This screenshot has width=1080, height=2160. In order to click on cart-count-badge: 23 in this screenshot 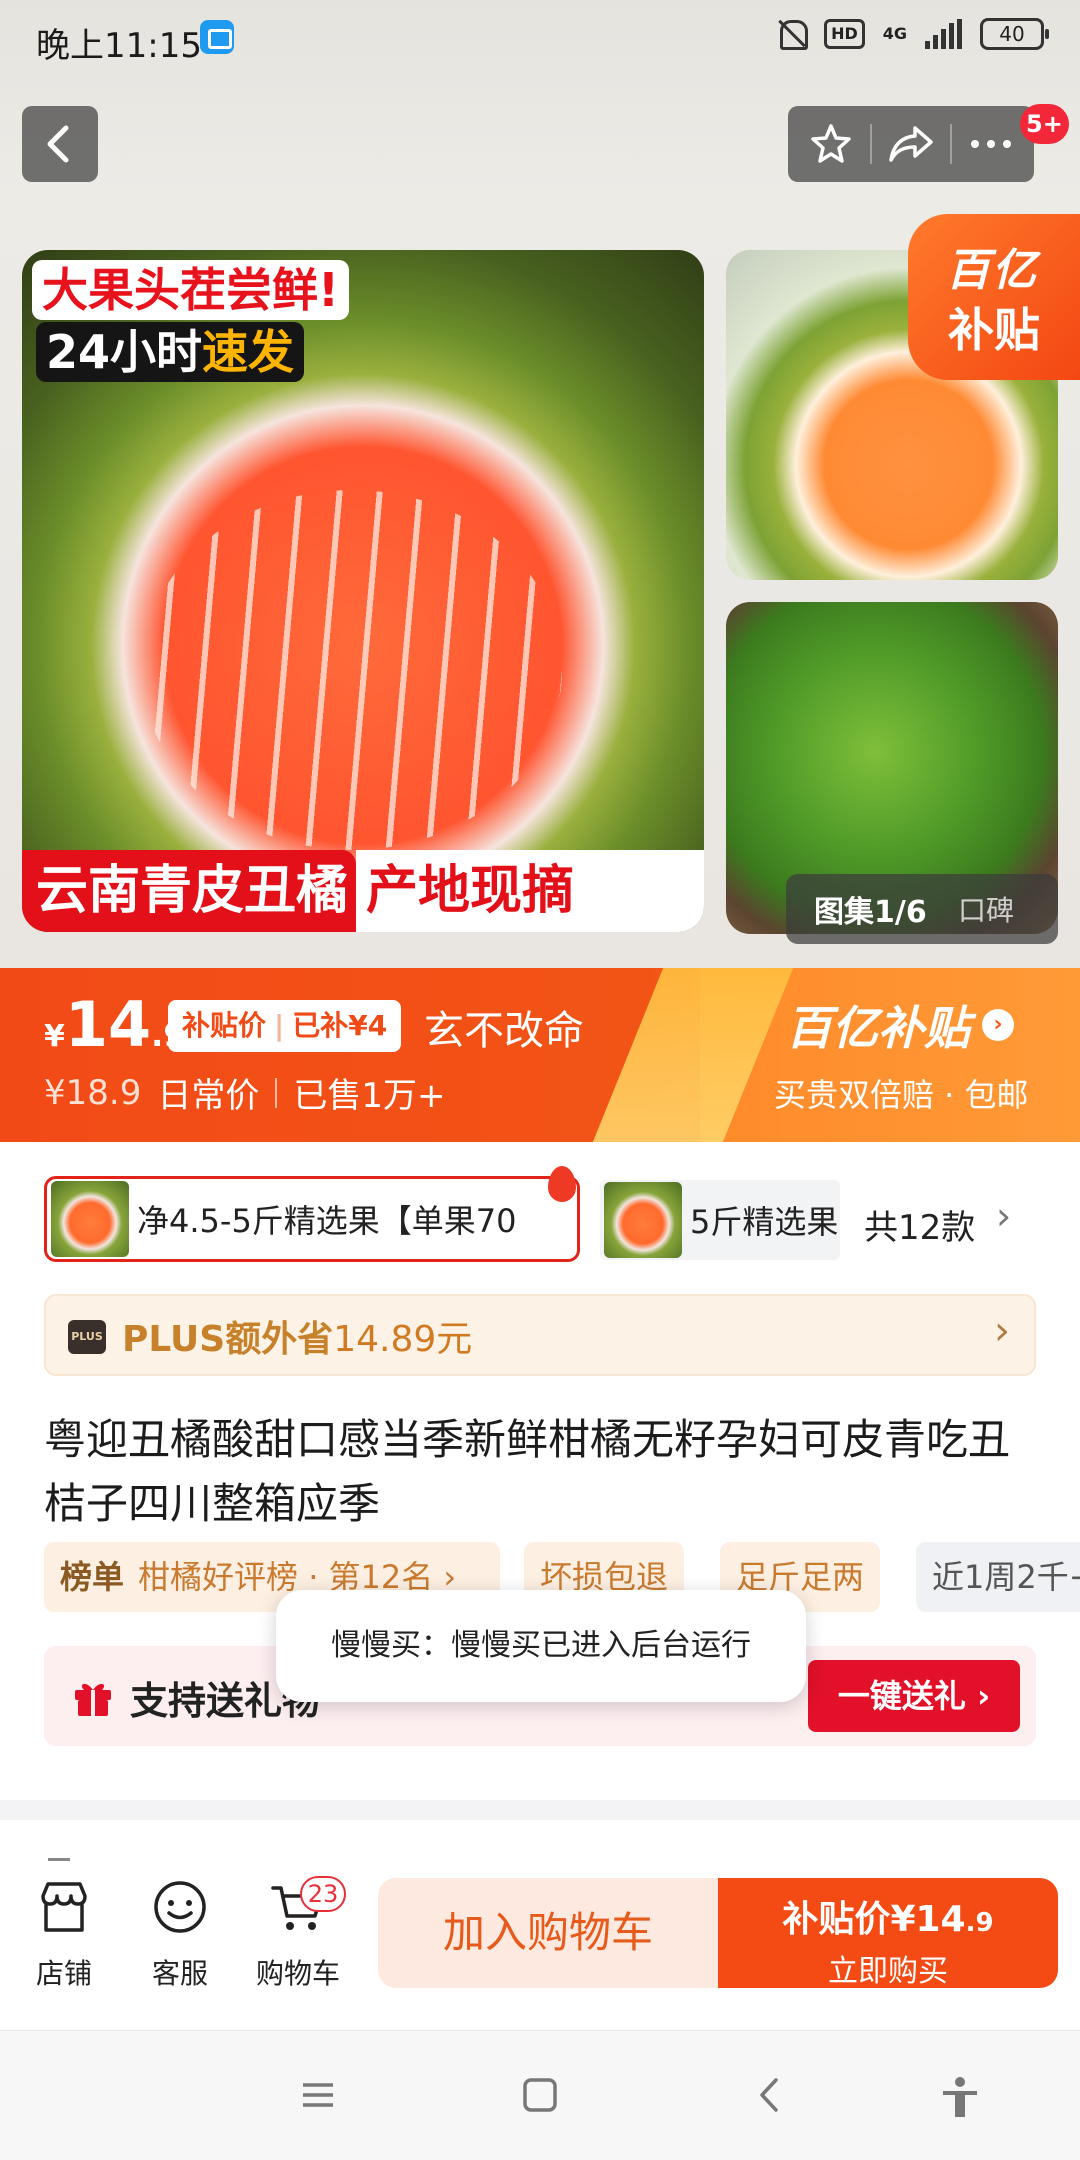, I will do `click(323, 1894)`.